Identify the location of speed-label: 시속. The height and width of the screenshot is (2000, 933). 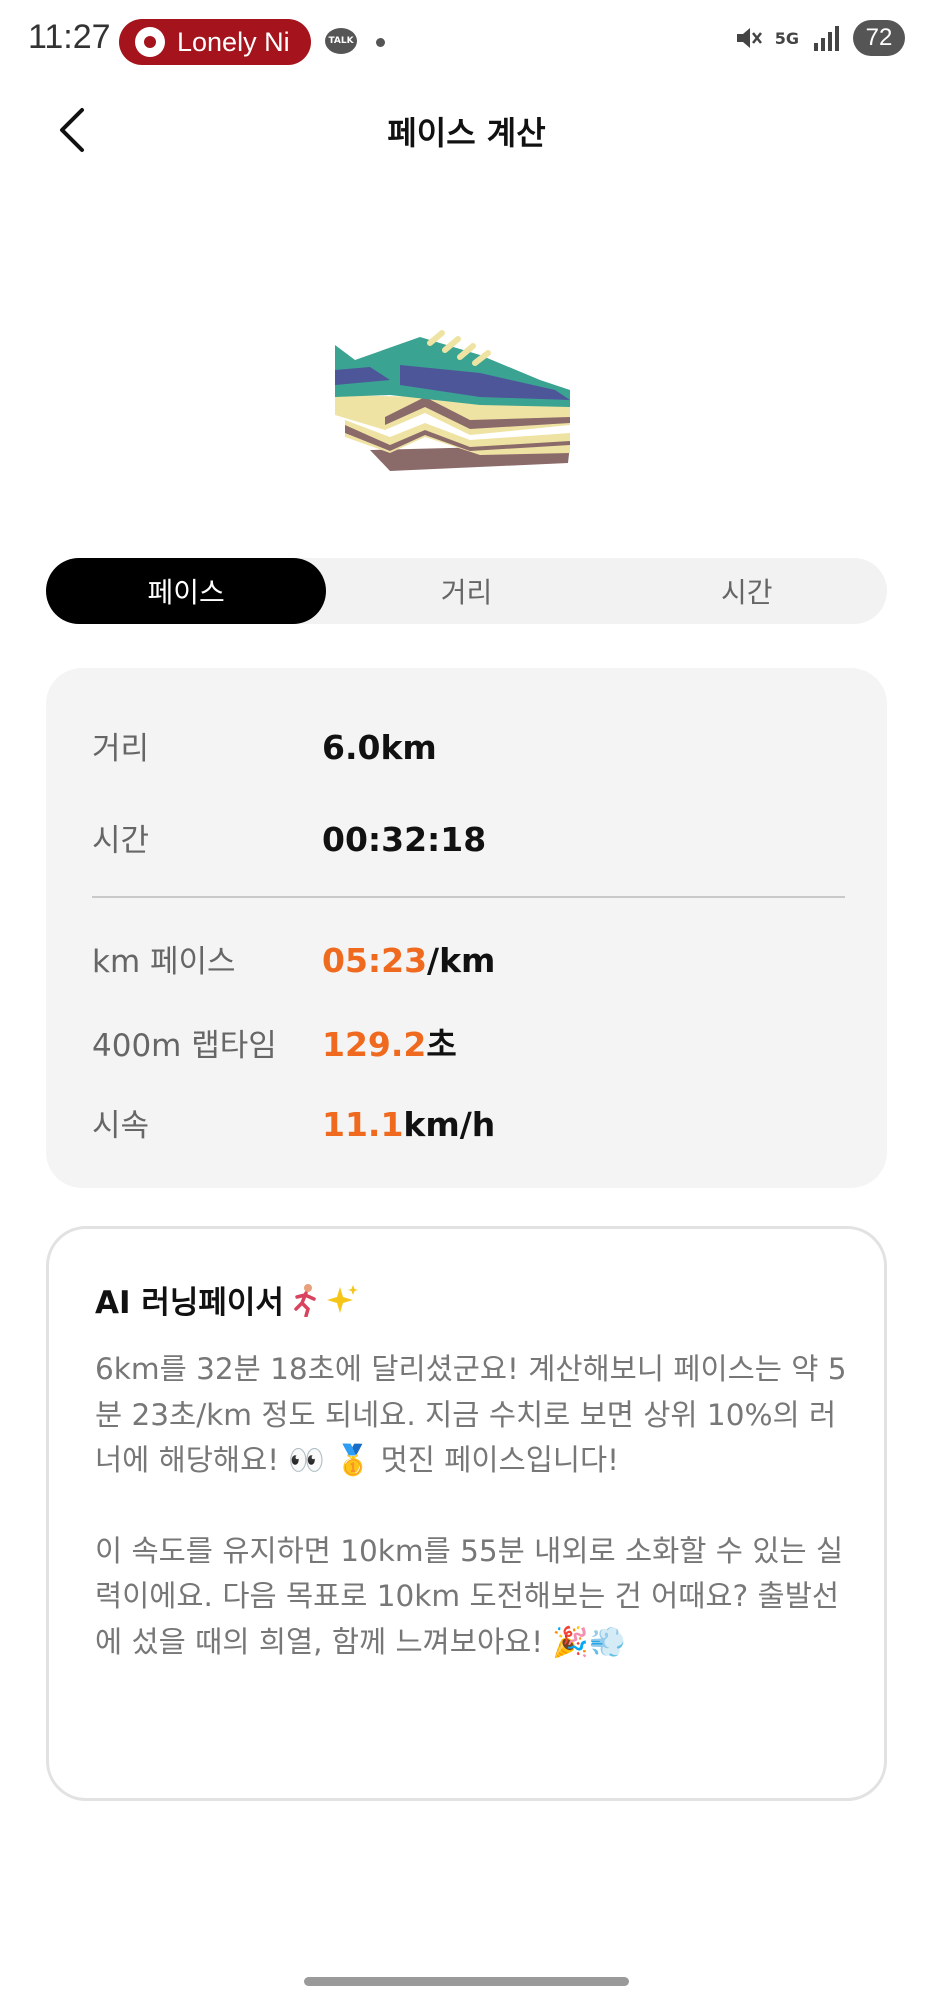
(121, 1126).